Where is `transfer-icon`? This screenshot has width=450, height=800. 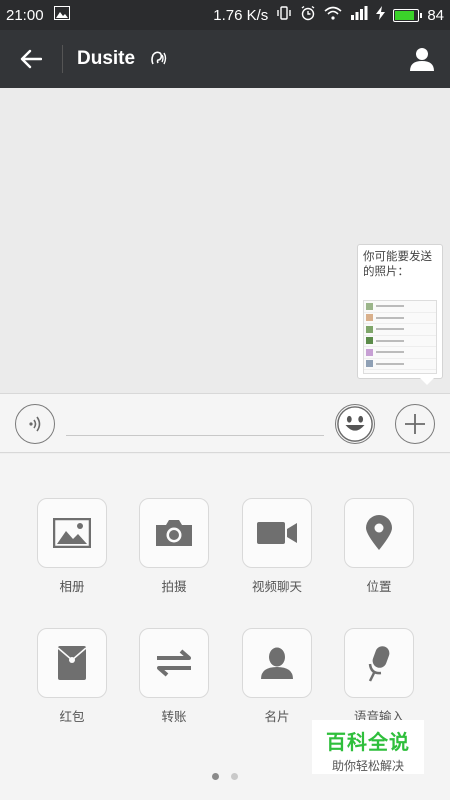 transfer-icon is located at coordinates (174, 663).